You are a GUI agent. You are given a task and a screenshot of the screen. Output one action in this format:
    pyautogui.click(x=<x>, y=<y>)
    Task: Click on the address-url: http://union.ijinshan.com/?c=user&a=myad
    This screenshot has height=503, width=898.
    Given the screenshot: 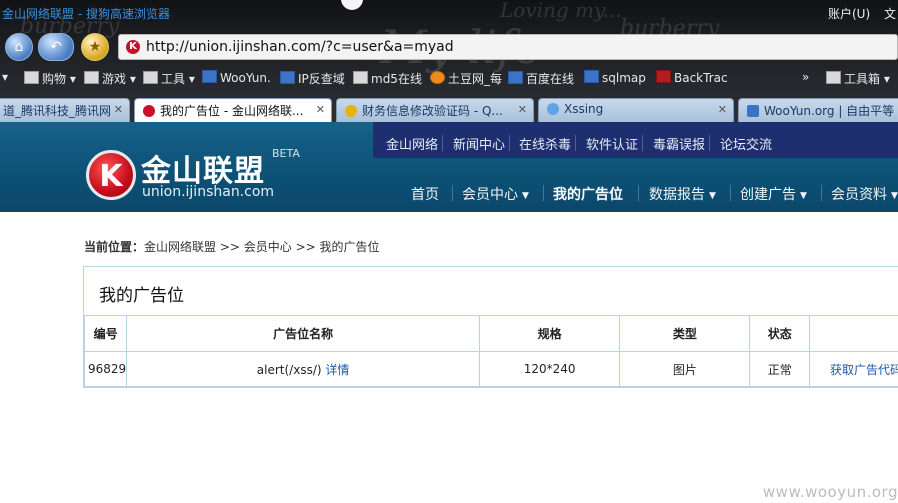 What is the action you would take?
    pyautogui.click(x=300, y=47)
    